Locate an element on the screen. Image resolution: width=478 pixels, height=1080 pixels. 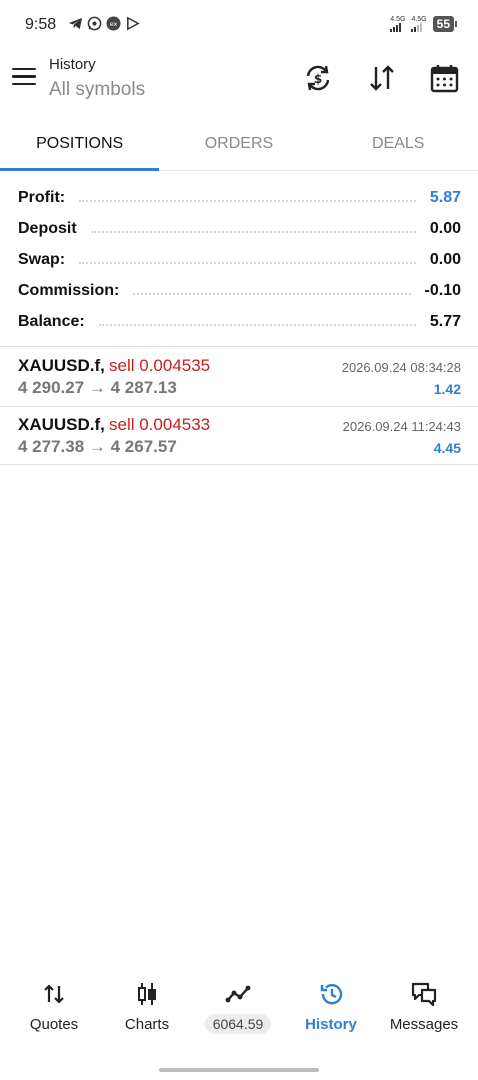
currency-exchange-icon: $ is located at coordinates (318, 78).